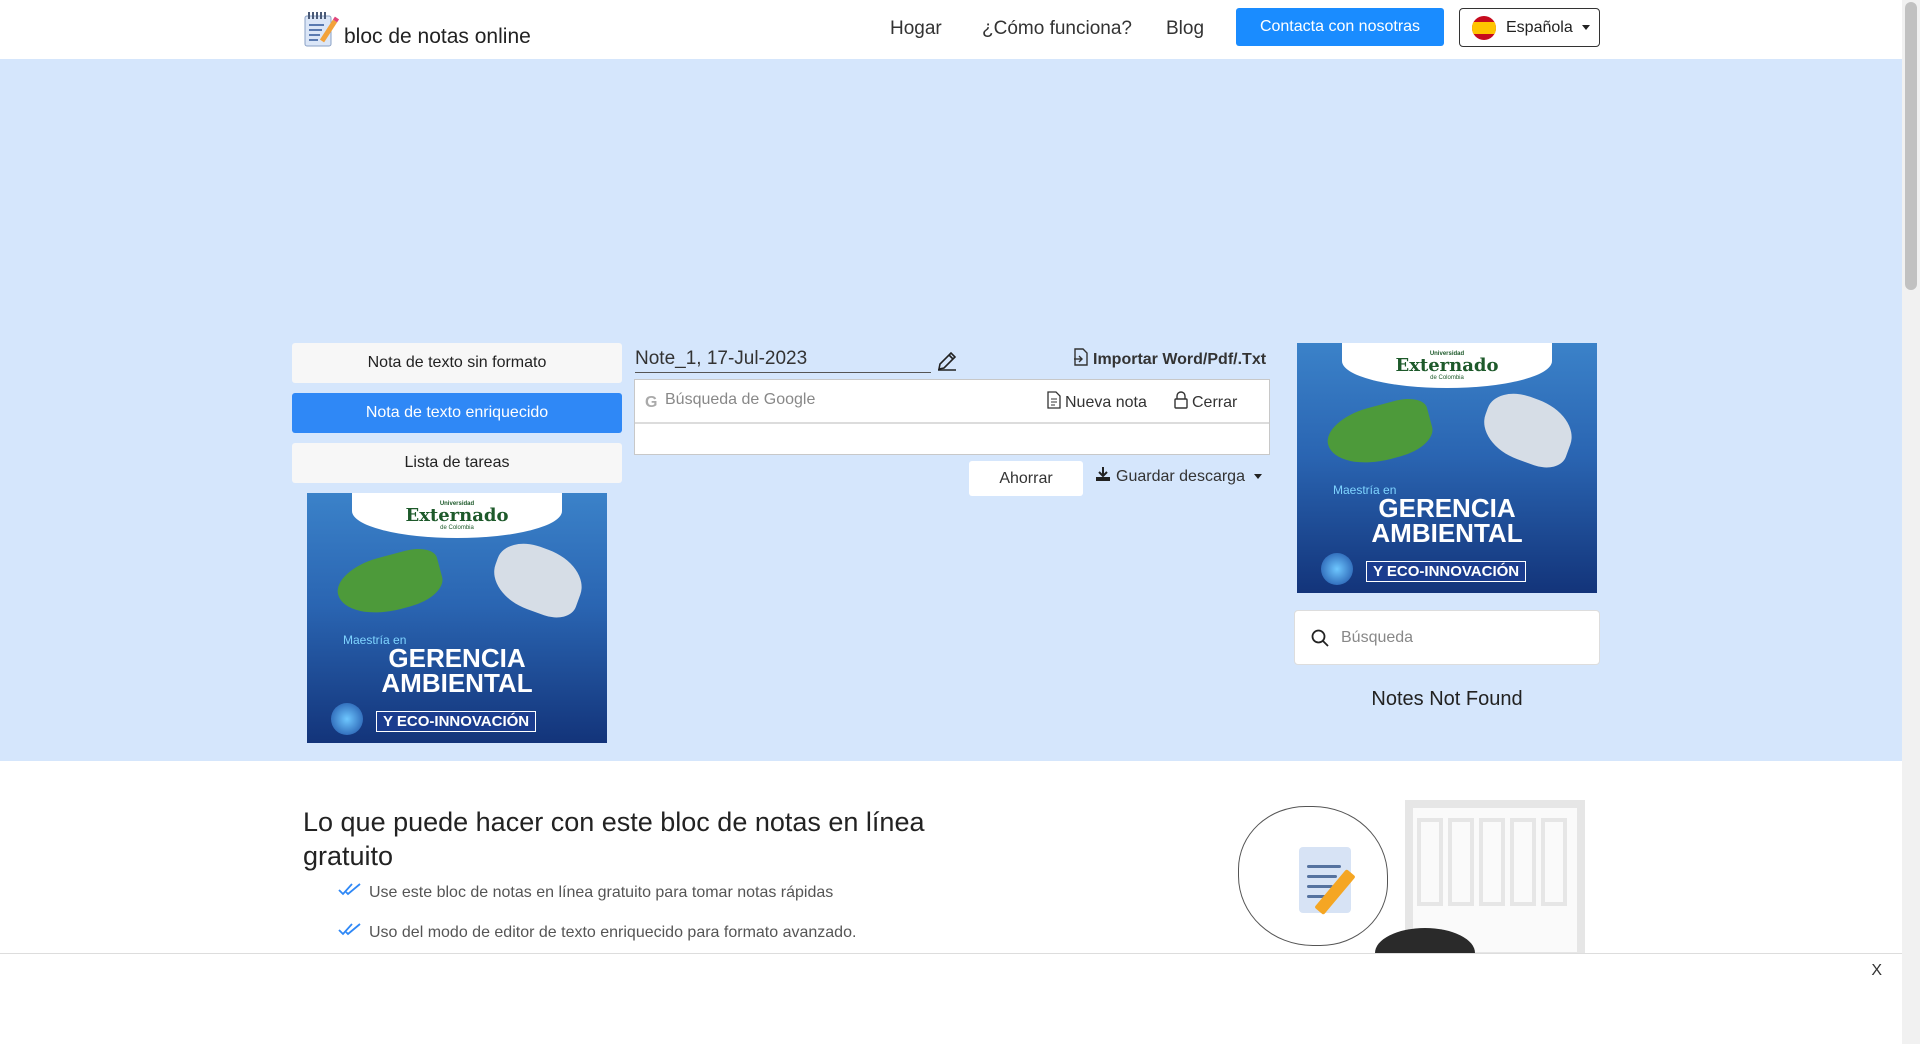 The width and height of the screenshot is (1920, 1044). What do you see at coordinates (651, 402) in the screenshot?
I see `google-icon: G` at bounding box center [651, 402].